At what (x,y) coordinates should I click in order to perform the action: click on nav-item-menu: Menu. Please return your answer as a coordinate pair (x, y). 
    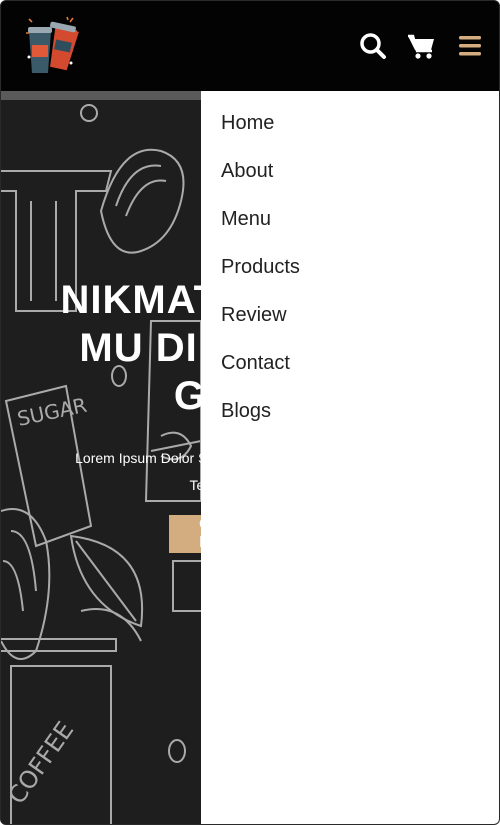
    Looking at the image, I should click on (246, 219).